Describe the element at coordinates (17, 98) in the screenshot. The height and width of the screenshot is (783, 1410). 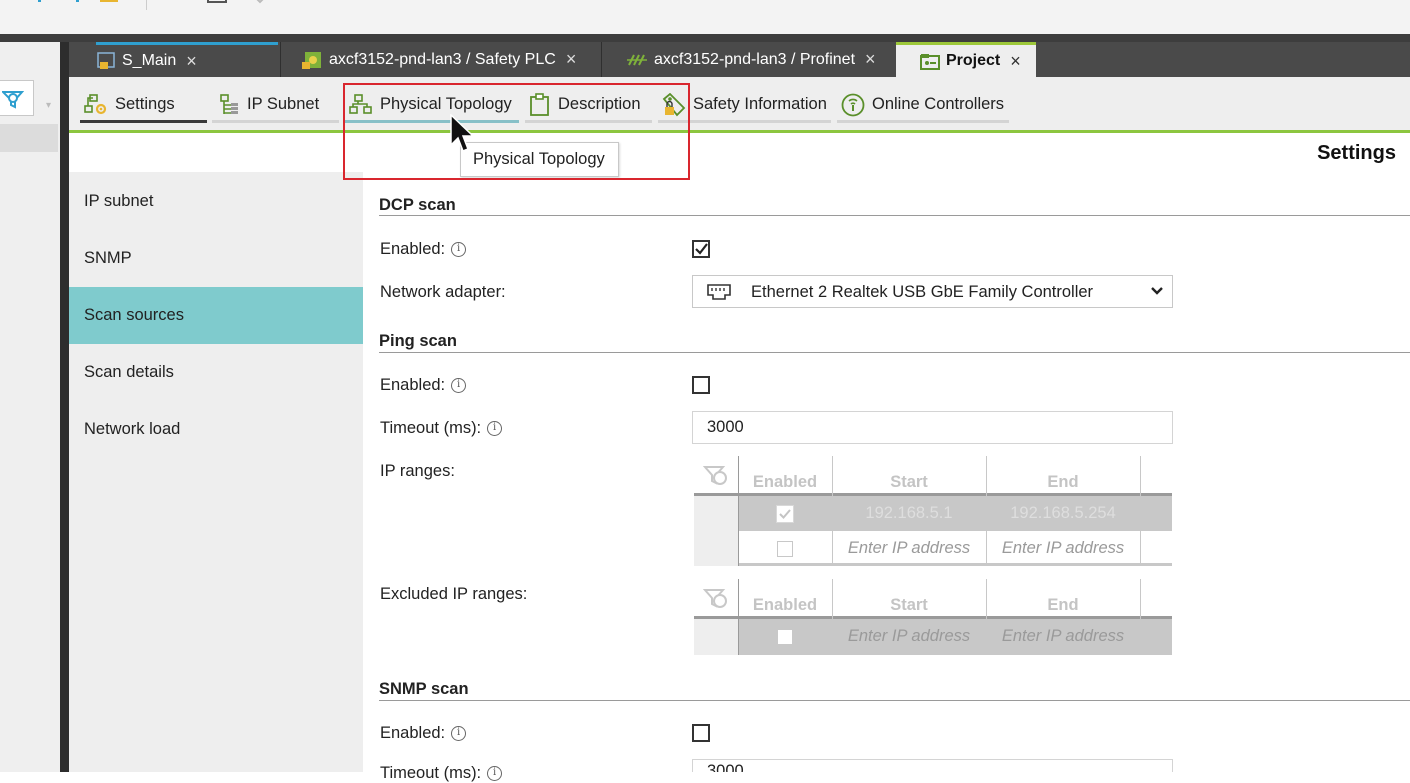
I see `tree-filter-box` at that location.